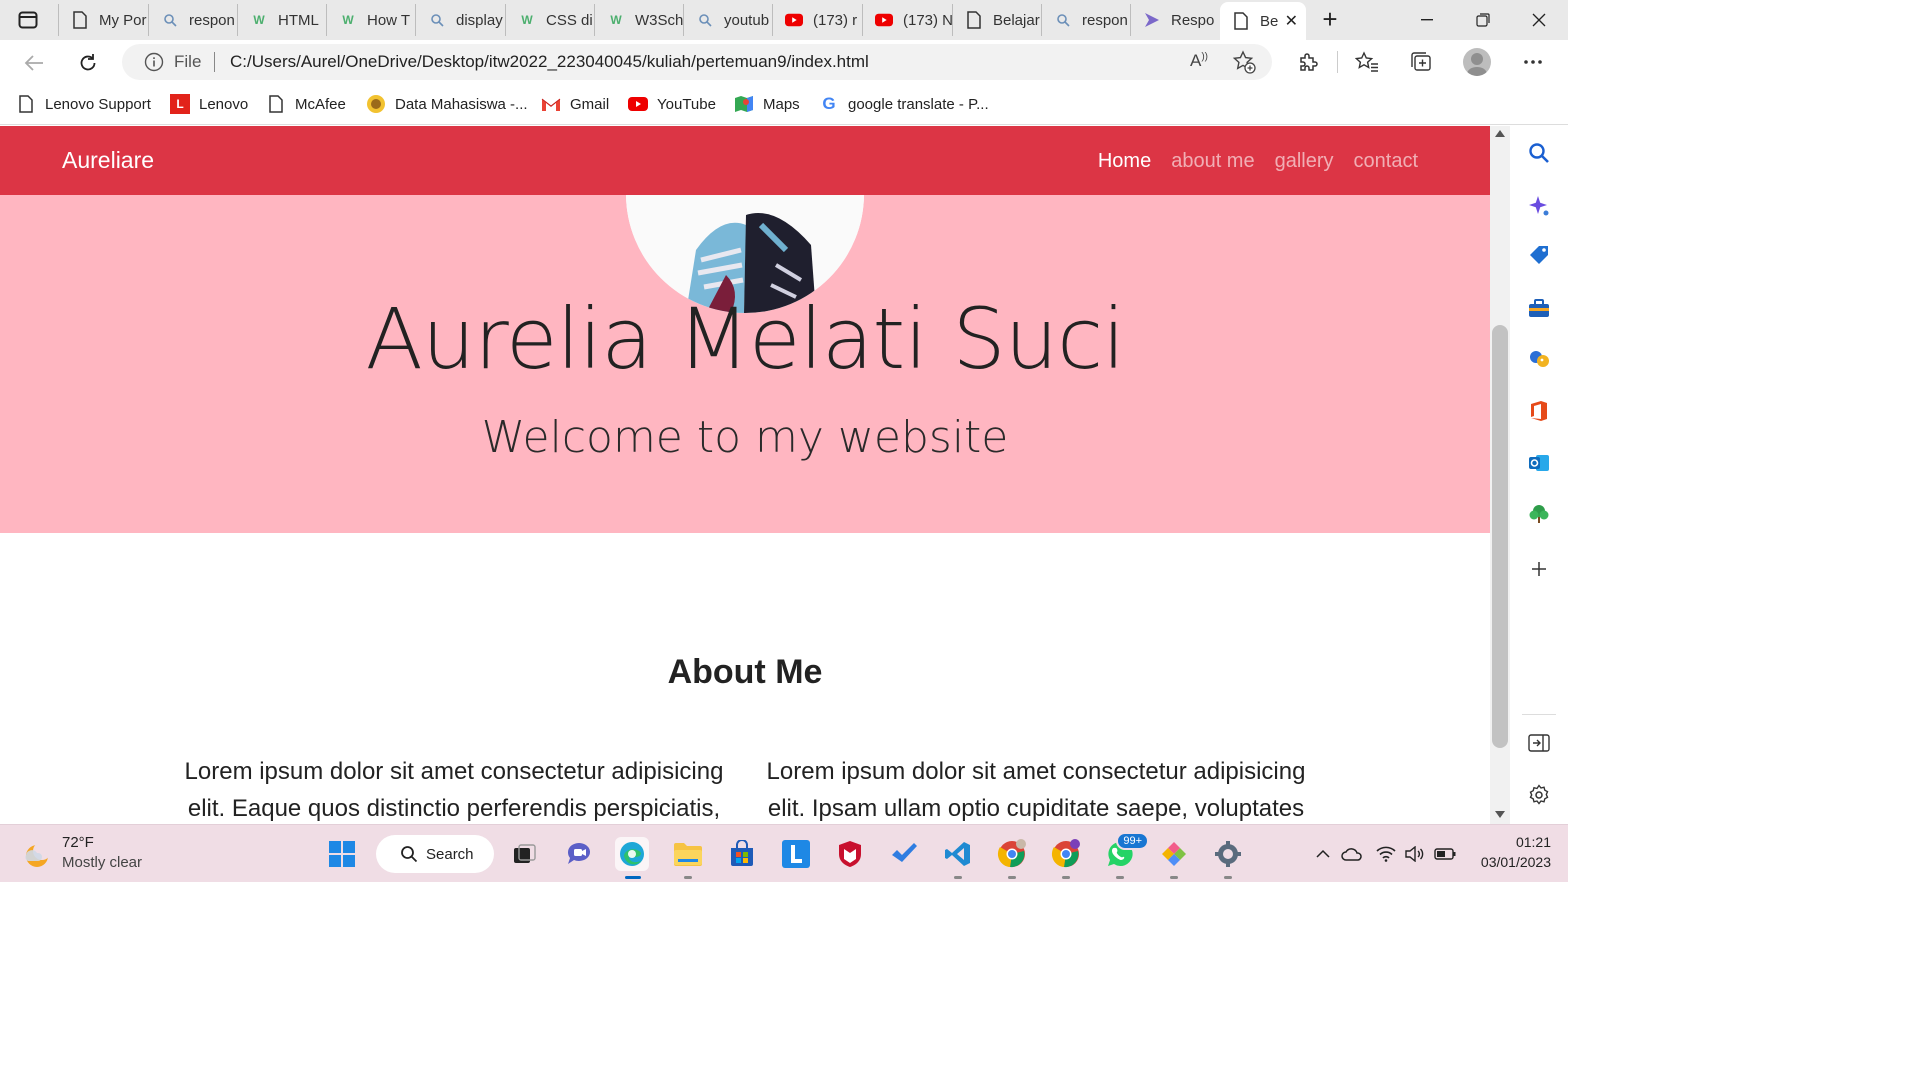  Describe the element at coordinates (1500, 133) in the screenshot. I see `scroll-up-icon` at that location.